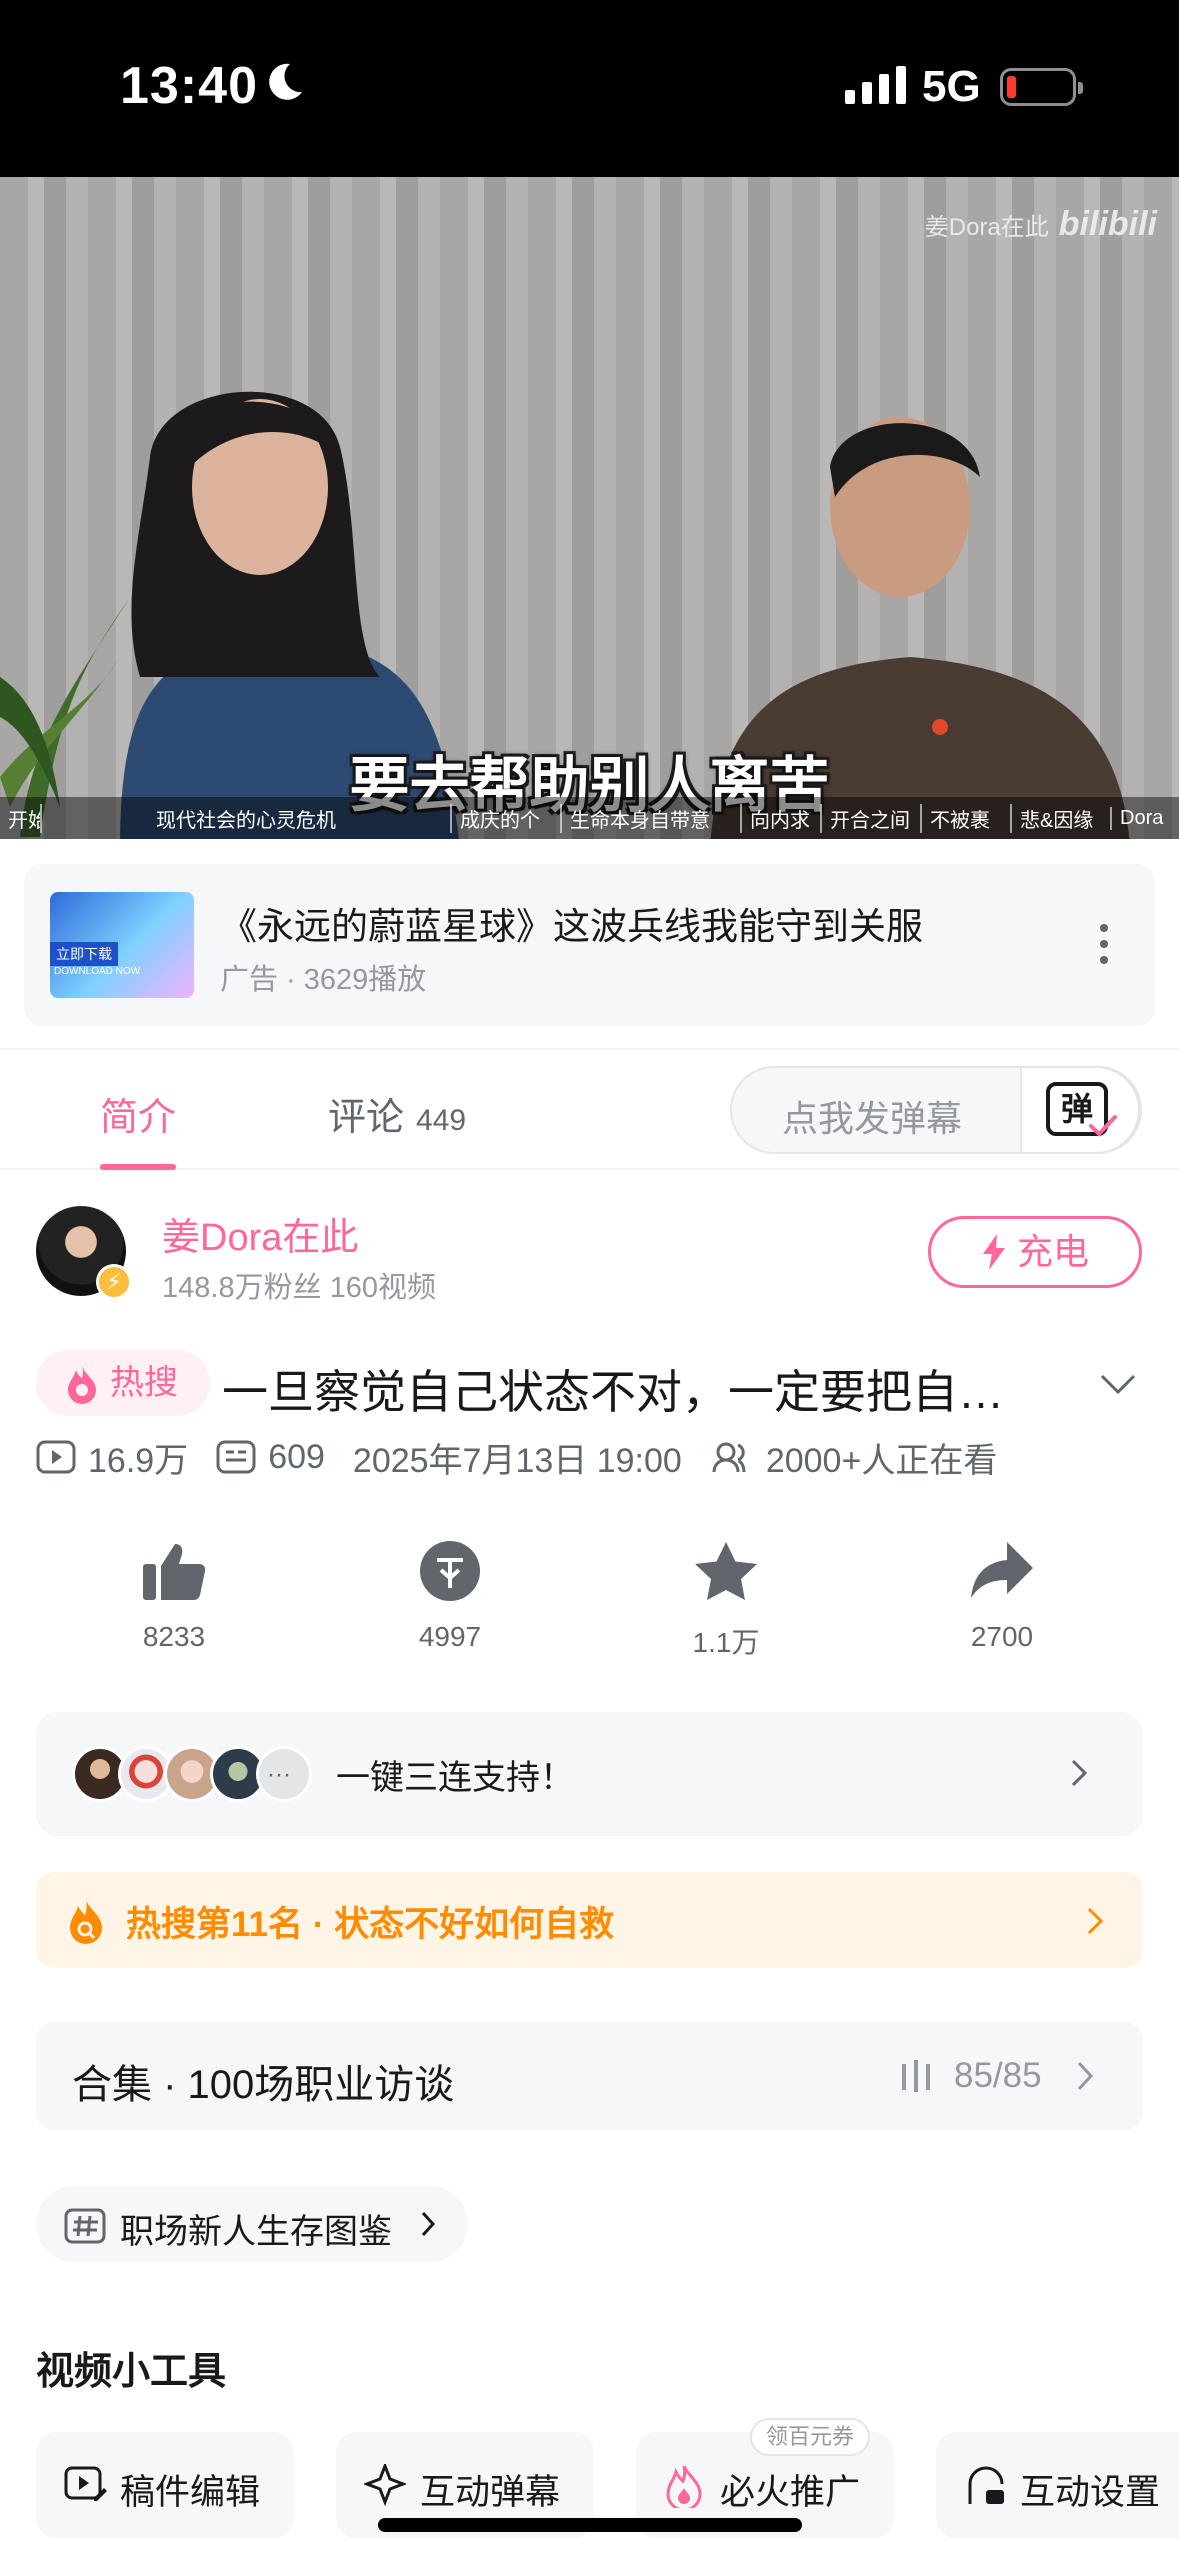  I want to click on chapter-item: 生命本身自带意, so click(650, 818).